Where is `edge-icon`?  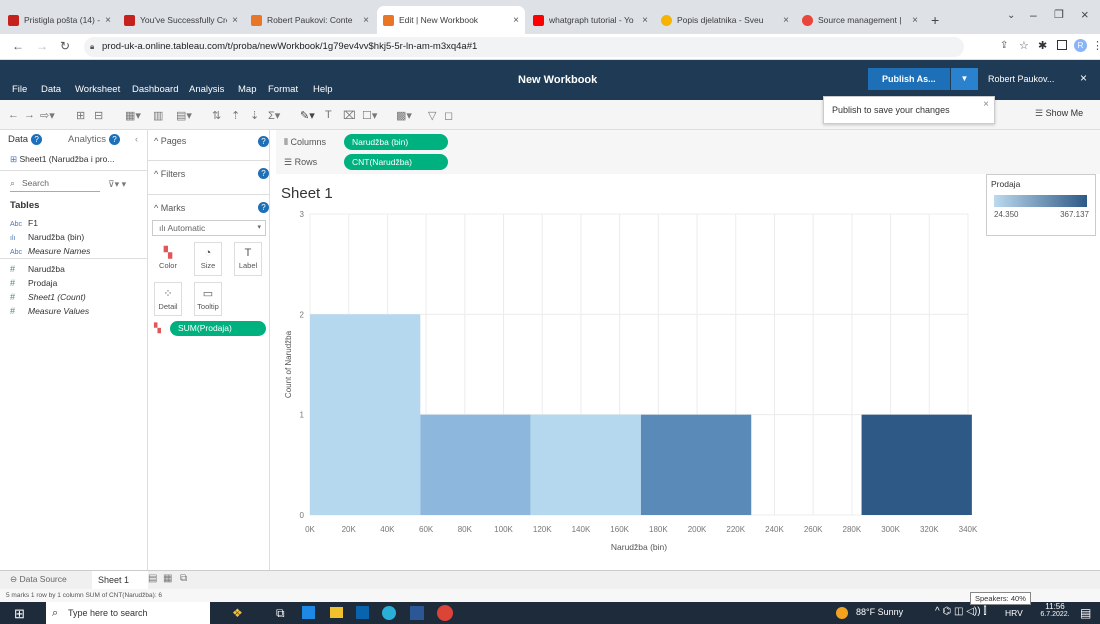
edge-icon is located at coordinates (389, 613).